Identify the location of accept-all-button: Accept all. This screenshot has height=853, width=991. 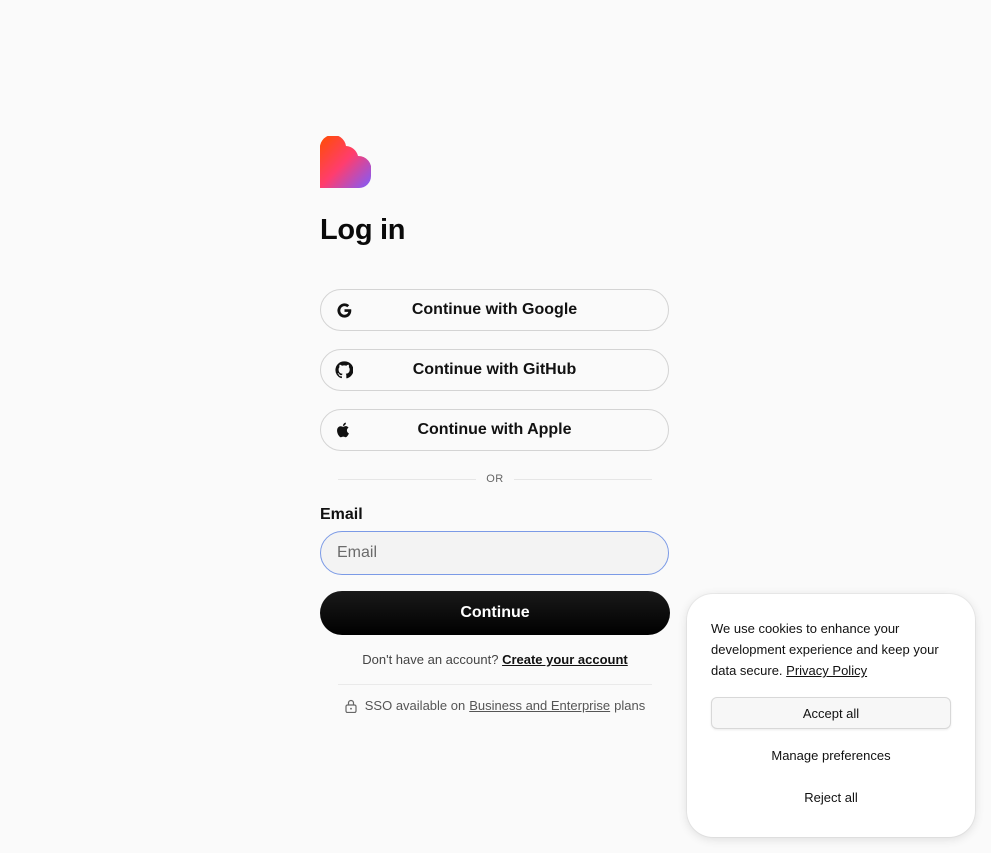
(831, 713).